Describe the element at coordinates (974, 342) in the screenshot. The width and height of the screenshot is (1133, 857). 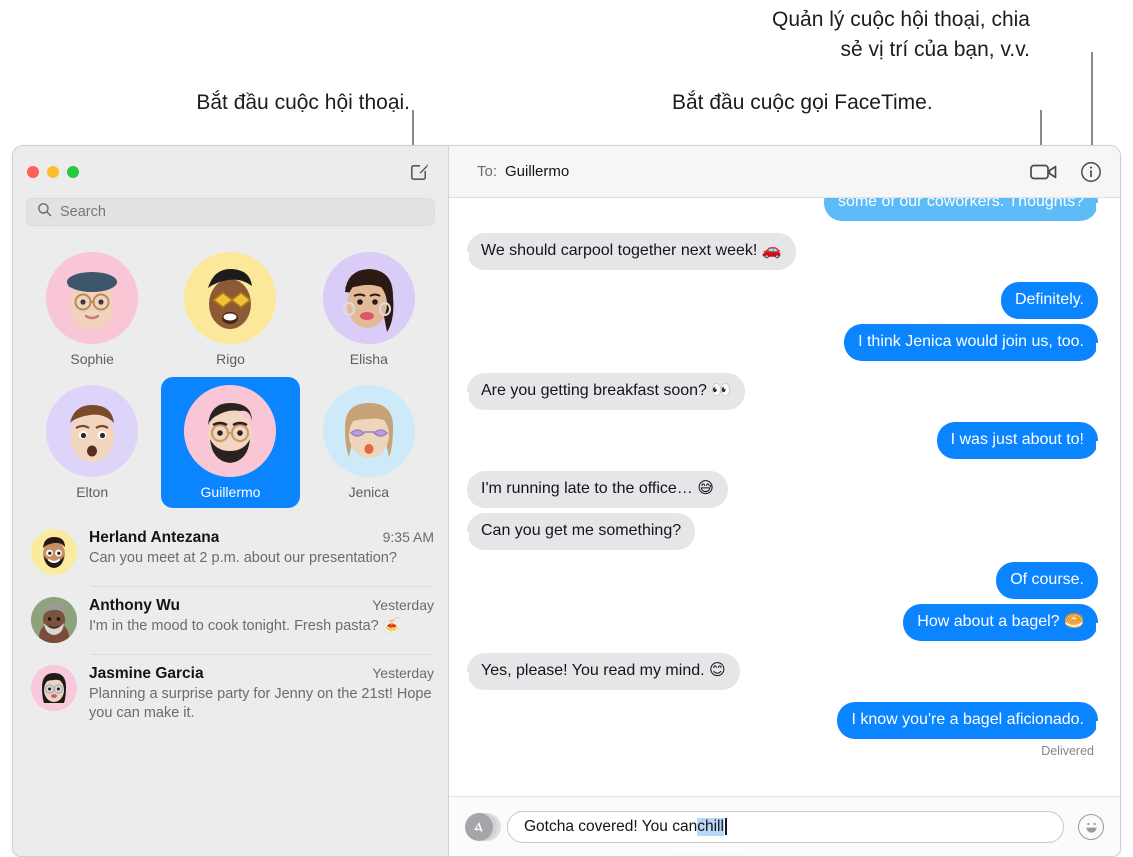
I see `message-bubble-sent: I think Jenica would join us, too.` at that location.